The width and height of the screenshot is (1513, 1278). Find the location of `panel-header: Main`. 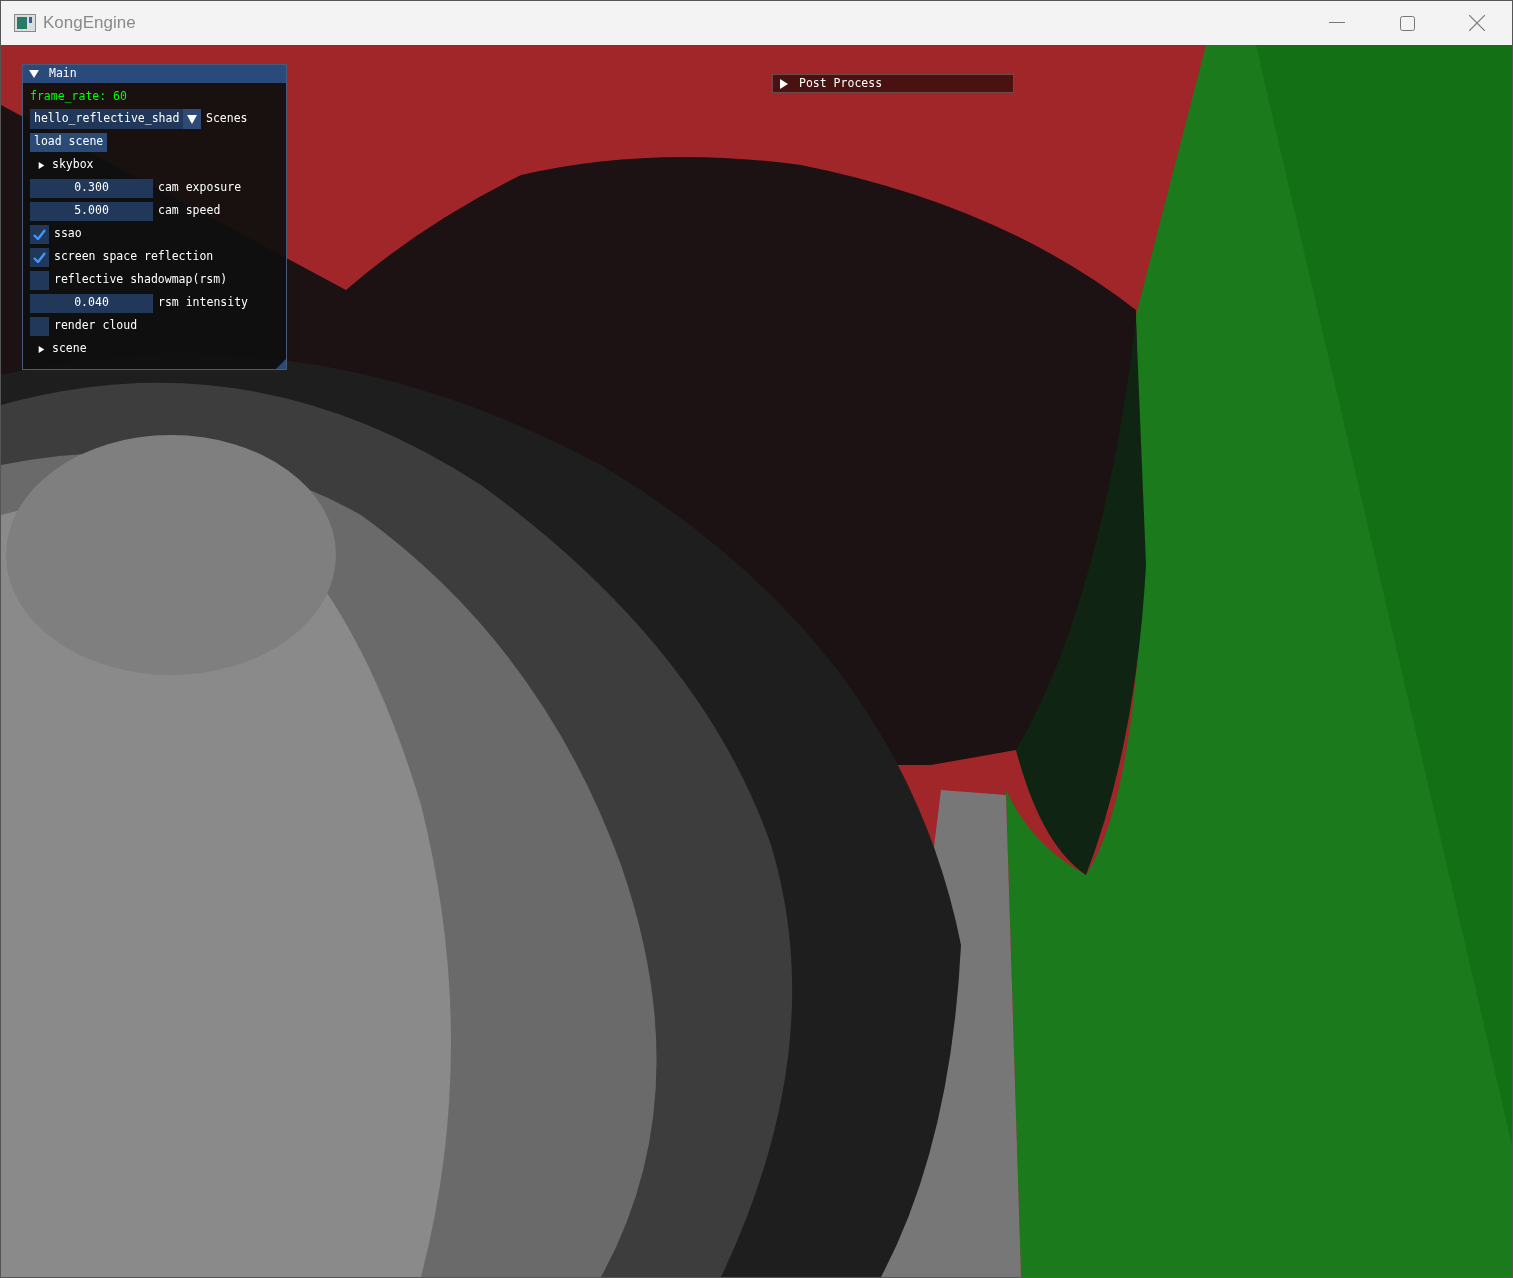

panel-header: Main is located at coordinates (154, 74).